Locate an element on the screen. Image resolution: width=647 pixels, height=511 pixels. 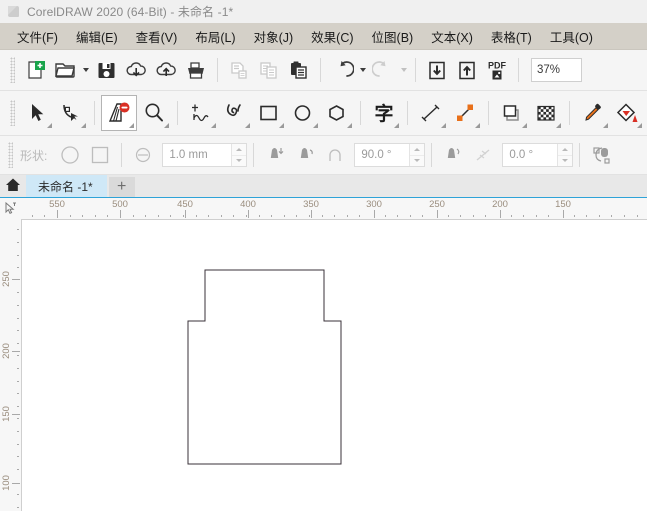
ruler-label-h: 550 is located at coordinates (57, 204).